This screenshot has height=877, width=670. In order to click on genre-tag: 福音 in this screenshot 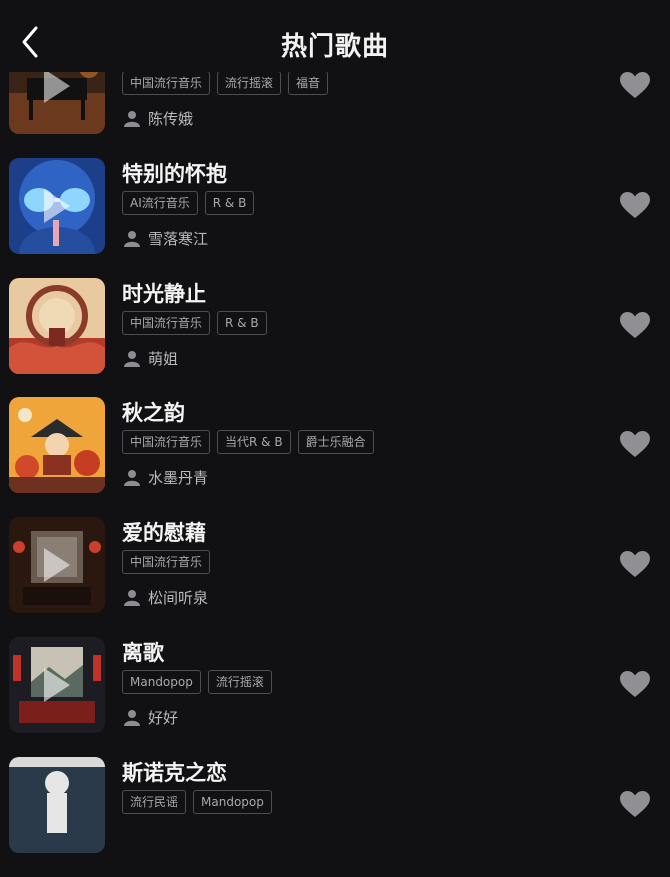, I will do `click(308, 83)`.